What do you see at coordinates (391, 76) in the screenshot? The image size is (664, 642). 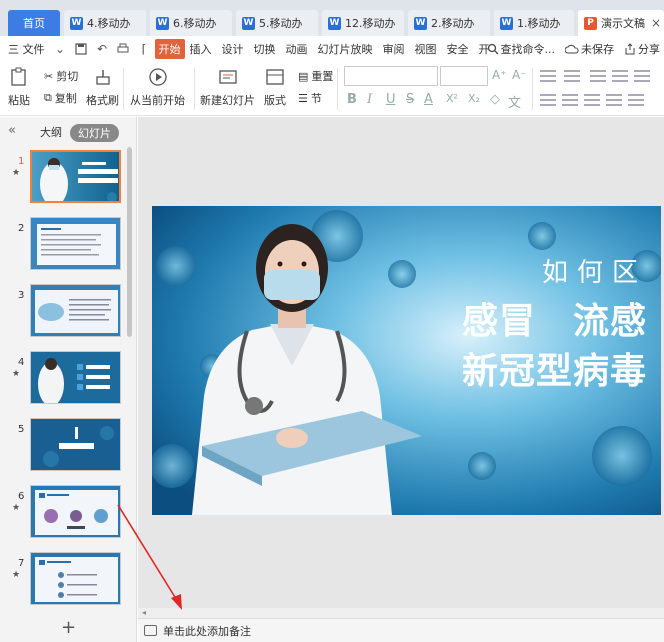 I see `font-name-select` at bounding box center [391, 76].